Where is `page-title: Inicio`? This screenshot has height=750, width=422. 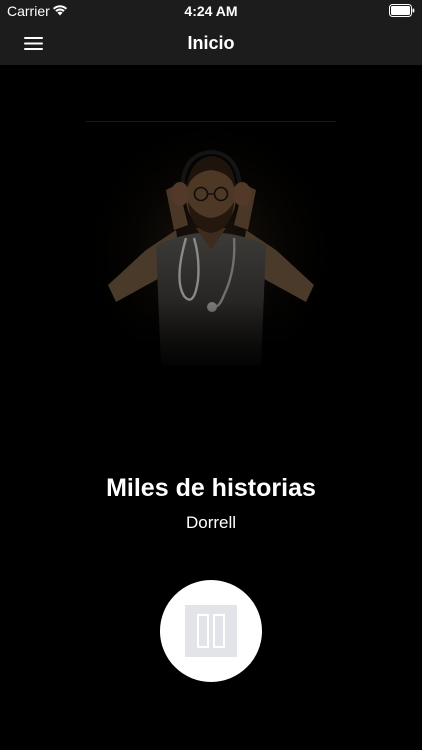 page-title: Inicio is located at coordinates (211, 43).